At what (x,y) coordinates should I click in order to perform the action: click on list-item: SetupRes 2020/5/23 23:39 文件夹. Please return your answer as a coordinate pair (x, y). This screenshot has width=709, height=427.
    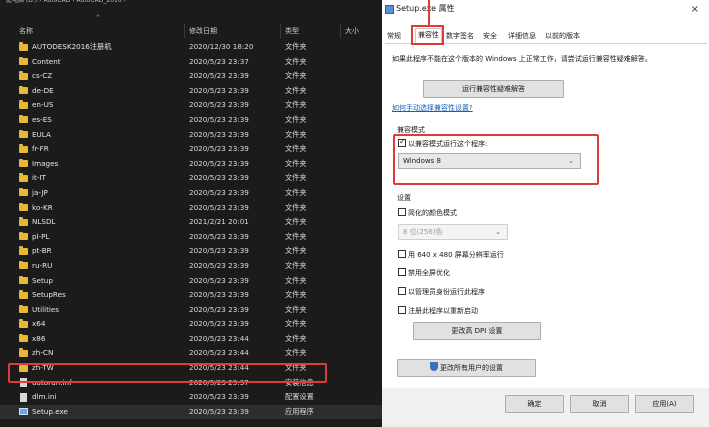
    Looking at the image, I should click on (191, 295).